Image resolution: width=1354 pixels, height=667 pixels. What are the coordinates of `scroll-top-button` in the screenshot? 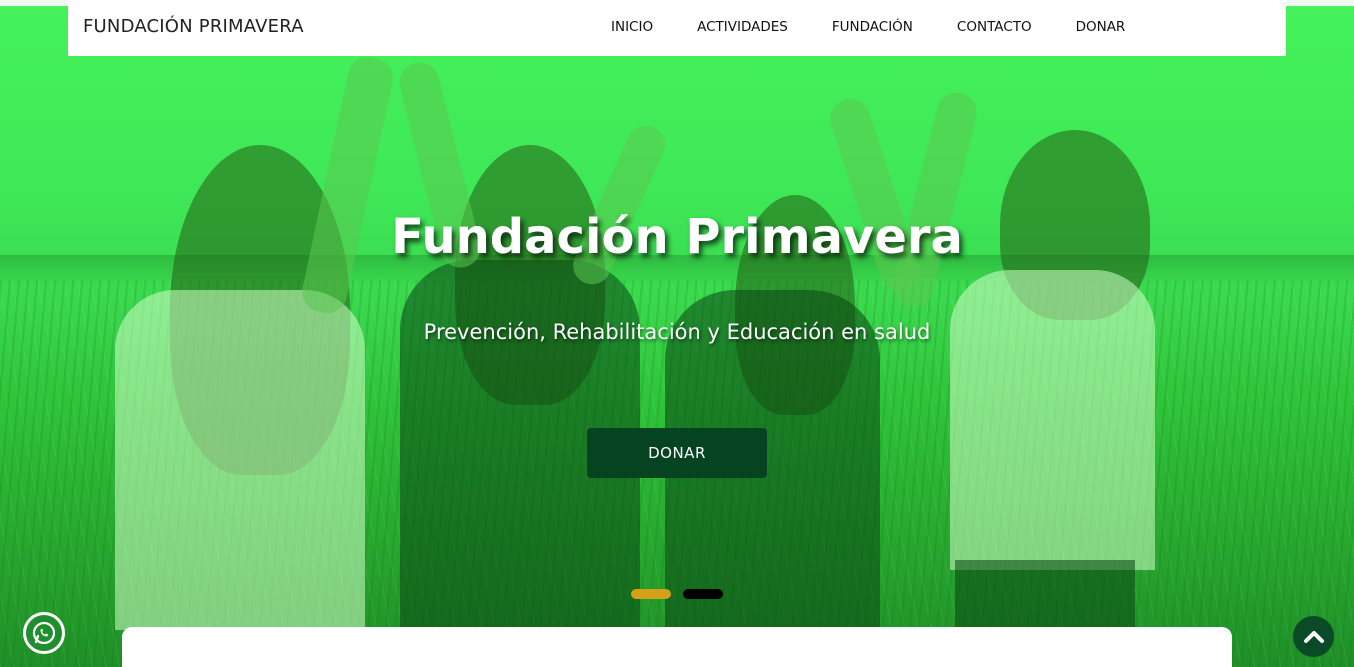 It's located at (1313, 636).